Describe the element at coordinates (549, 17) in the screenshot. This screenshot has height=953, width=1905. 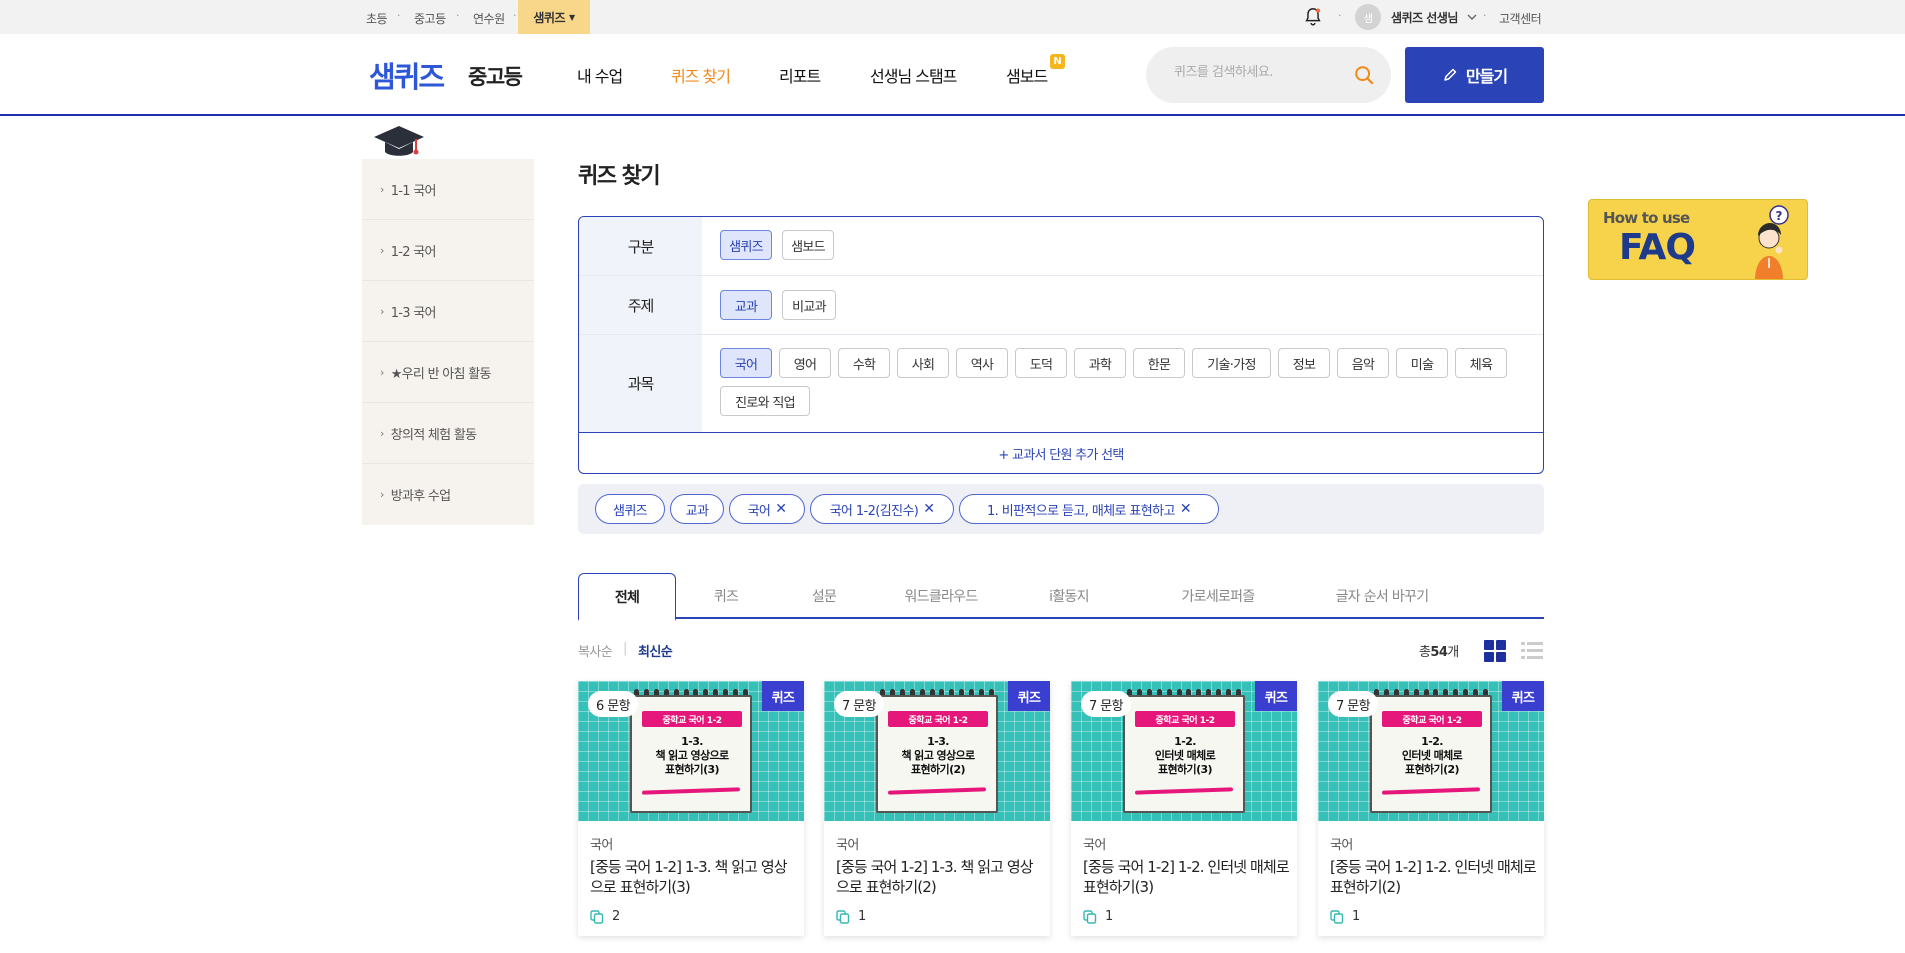
I see `util-active-label: 샘퀴즈` at that location.